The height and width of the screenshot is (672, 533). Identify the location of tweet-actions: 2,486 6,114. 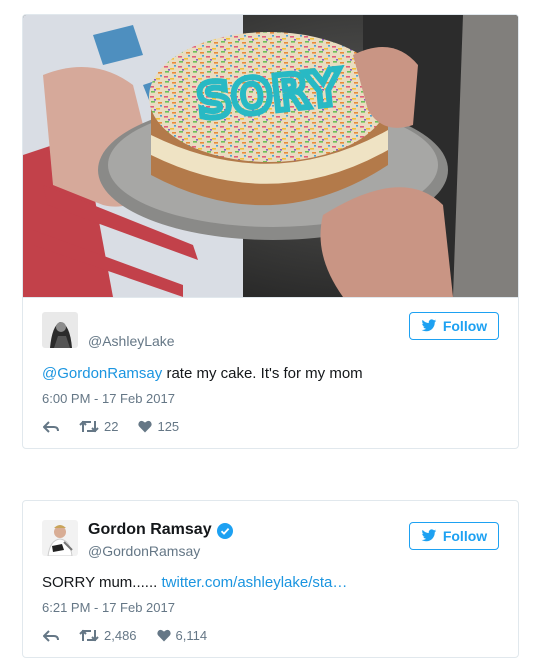
(135, 635).